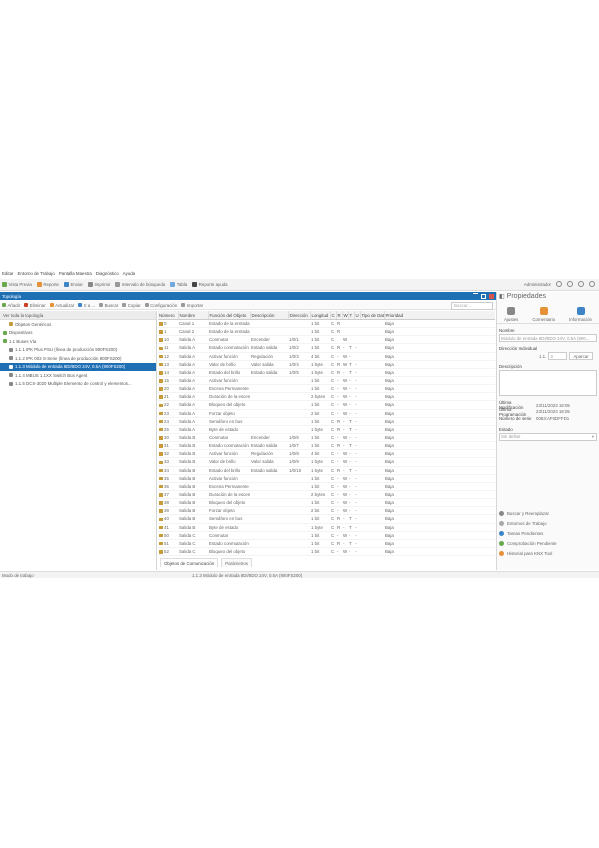 Image resolution: width=599 pixels, height=848 pixels. I want to click on menu-item: Editar, so click(7, 273).